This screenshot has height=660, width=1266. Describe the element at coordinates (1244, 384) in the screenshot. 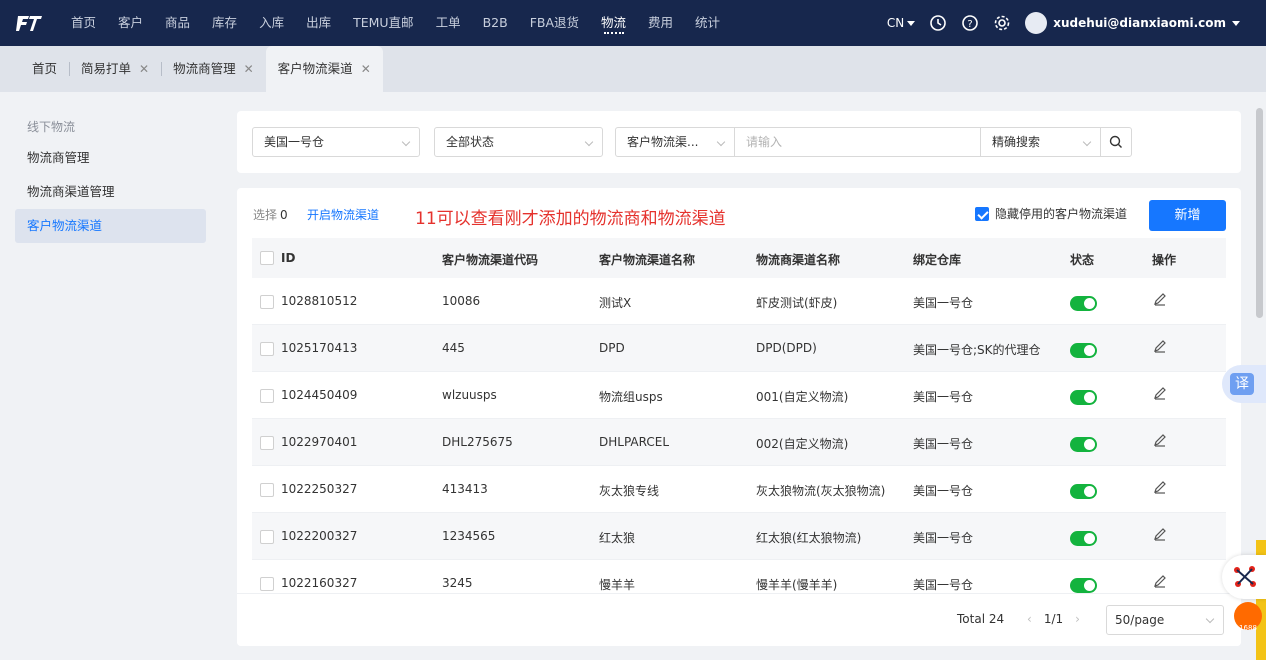

I see `translate-widget: 译` at that location.